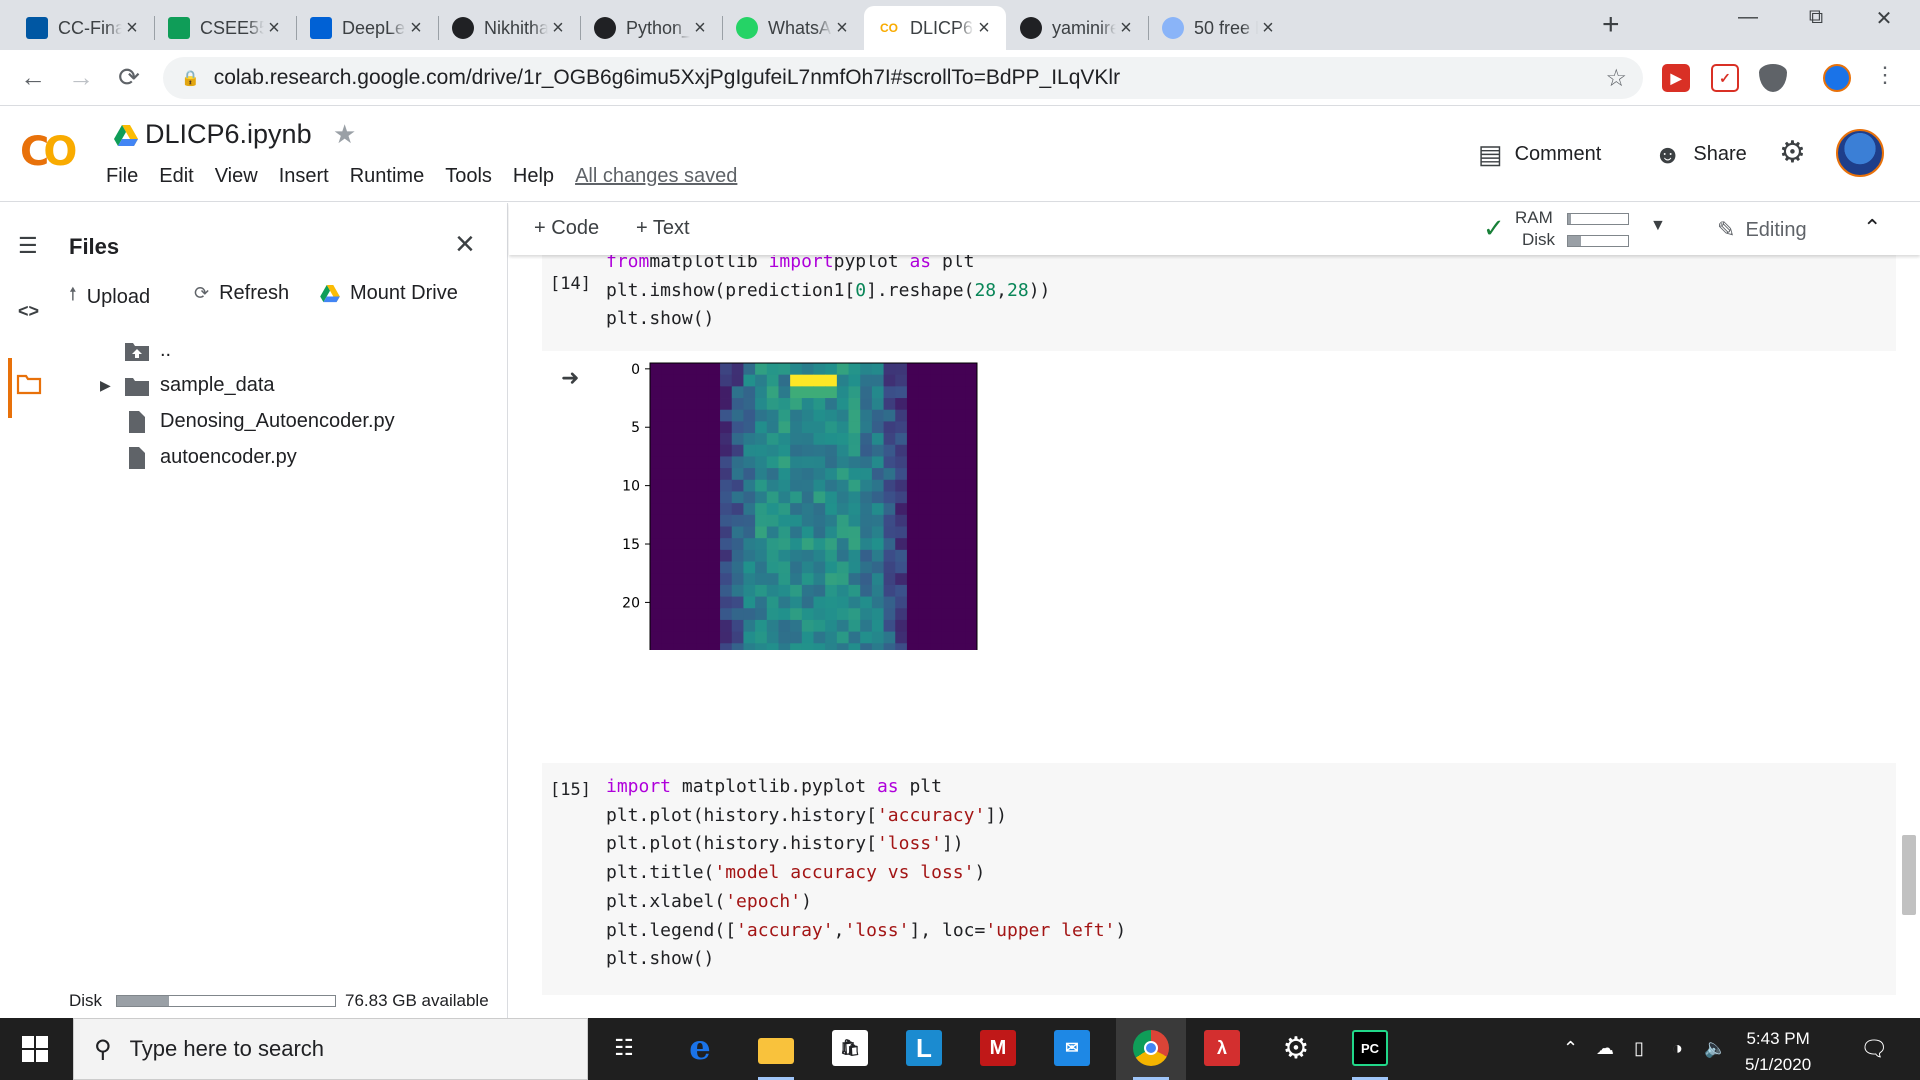 Image resolution: width=1920 pixels, height=1080 pixels. I want to click on notebook-scrollbar, so click(1909, 875).